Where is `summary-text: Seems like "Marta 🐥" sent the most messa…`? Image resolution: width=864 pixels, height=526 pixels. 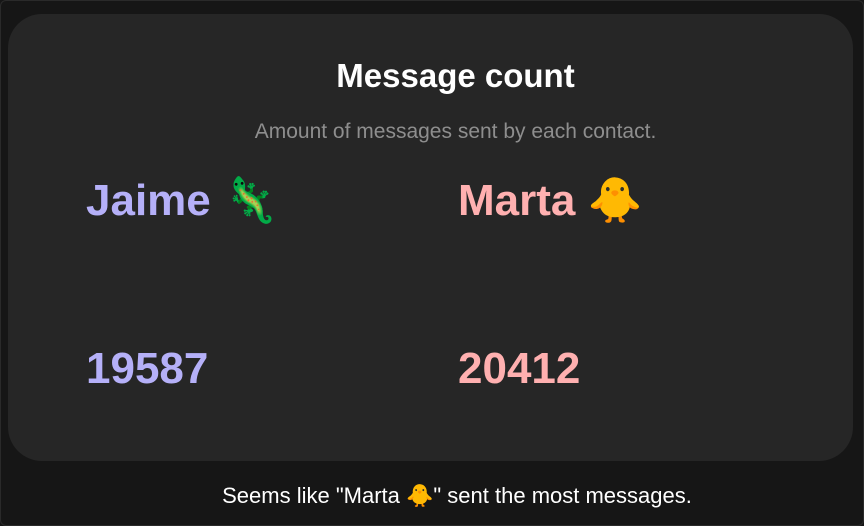 summary-text: Seems like "Marta 🐥" sent the most messa… is located at coordinates (457, 495).